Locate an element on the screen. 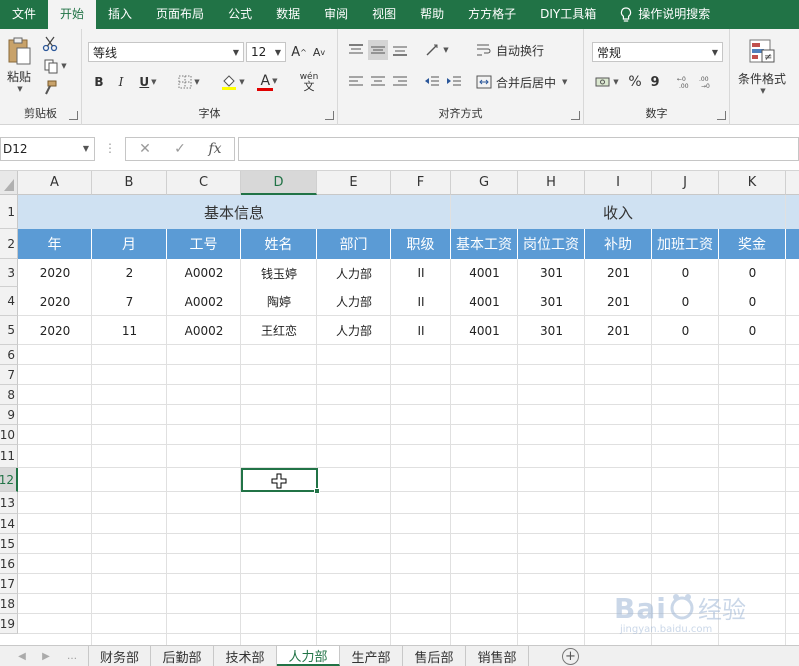 This screenshot has width=799, height=666. table-header-cell: 加班工资 is located at coordinates (685, 244).